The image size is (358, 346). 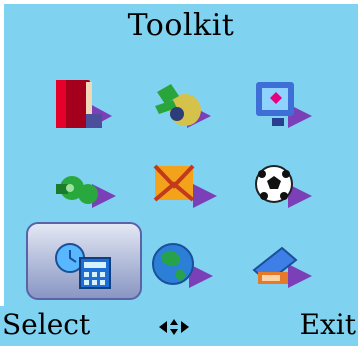 What do you see at coordinates (185, 186) in the screenshot?
I see `stk-envelope-icon` at bounding box center [185, 186].